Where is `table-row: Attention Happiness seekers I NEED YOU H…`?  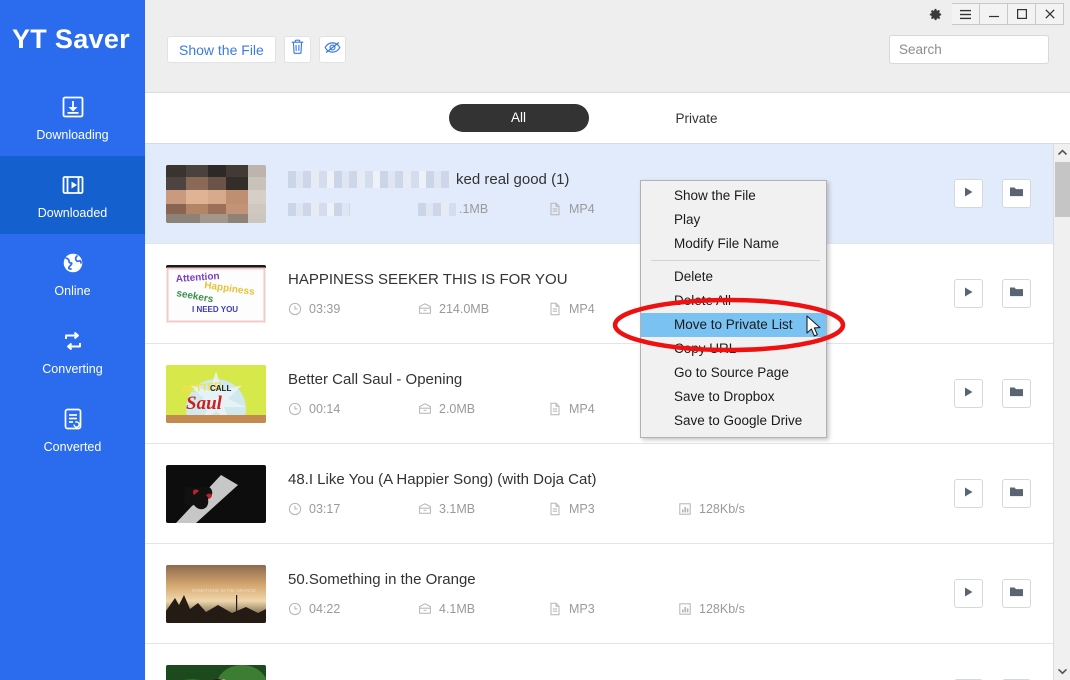
table-row: Attention Happiness seekers I NEED YOU H… is located at coordinates (599, 294).